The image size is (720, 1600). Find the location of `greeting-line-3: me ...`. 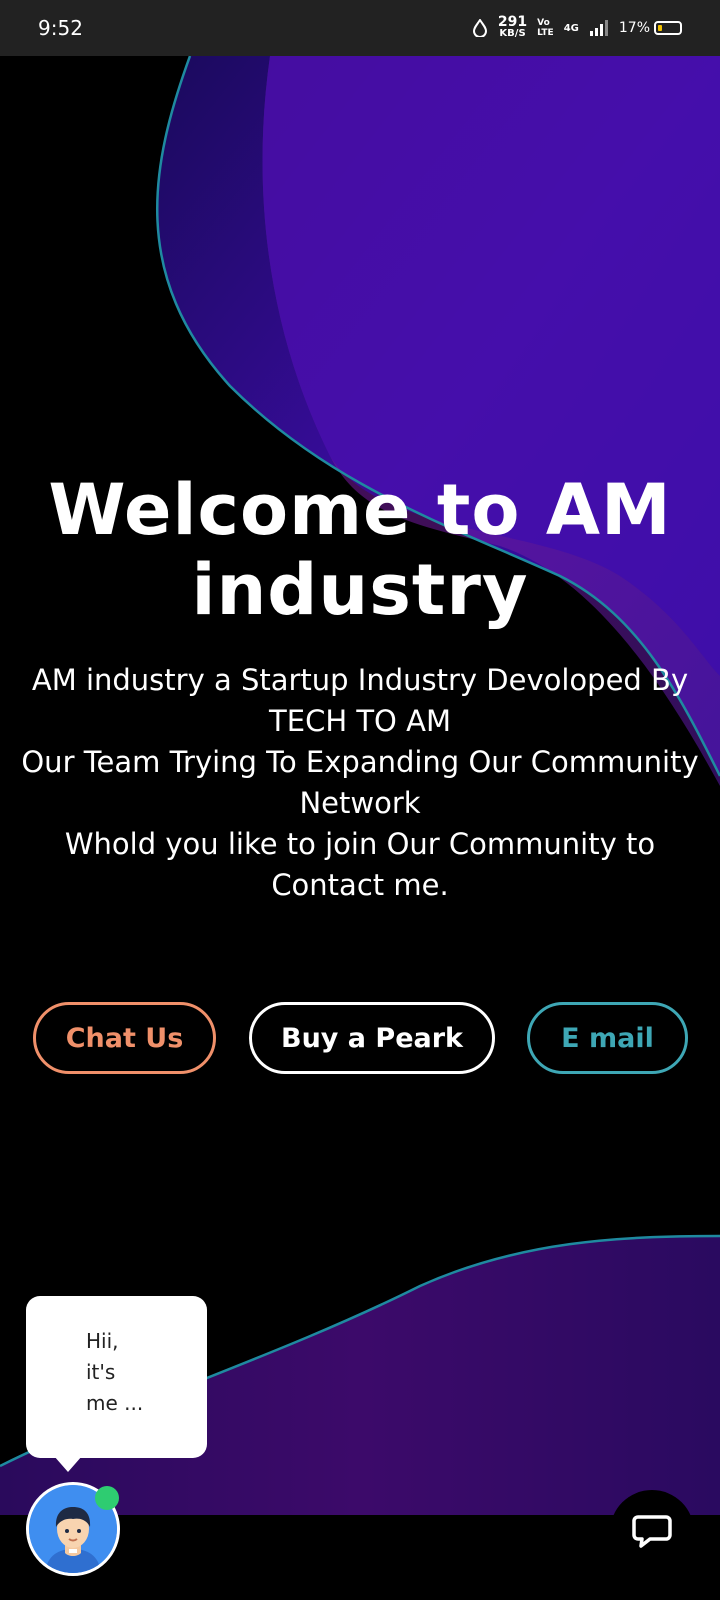

greeting-line-3: me ... is located at coordinates (115, 1403).